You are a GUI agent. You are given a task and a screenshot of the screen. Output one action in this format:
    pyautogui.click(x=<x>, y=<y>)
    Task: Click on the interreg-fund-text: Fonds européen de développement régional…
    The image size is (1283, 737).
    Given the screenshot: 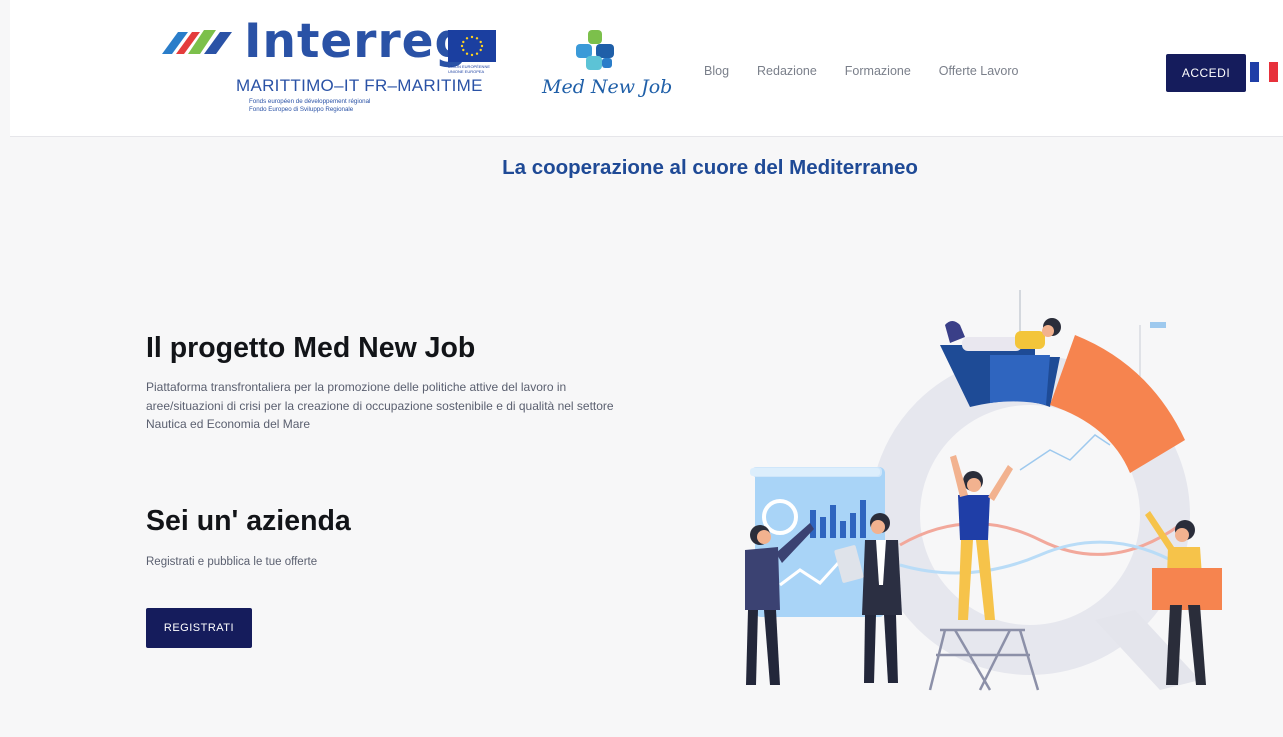 What is the action you would take?
    pyautogui.click(x=310, y=105)
    